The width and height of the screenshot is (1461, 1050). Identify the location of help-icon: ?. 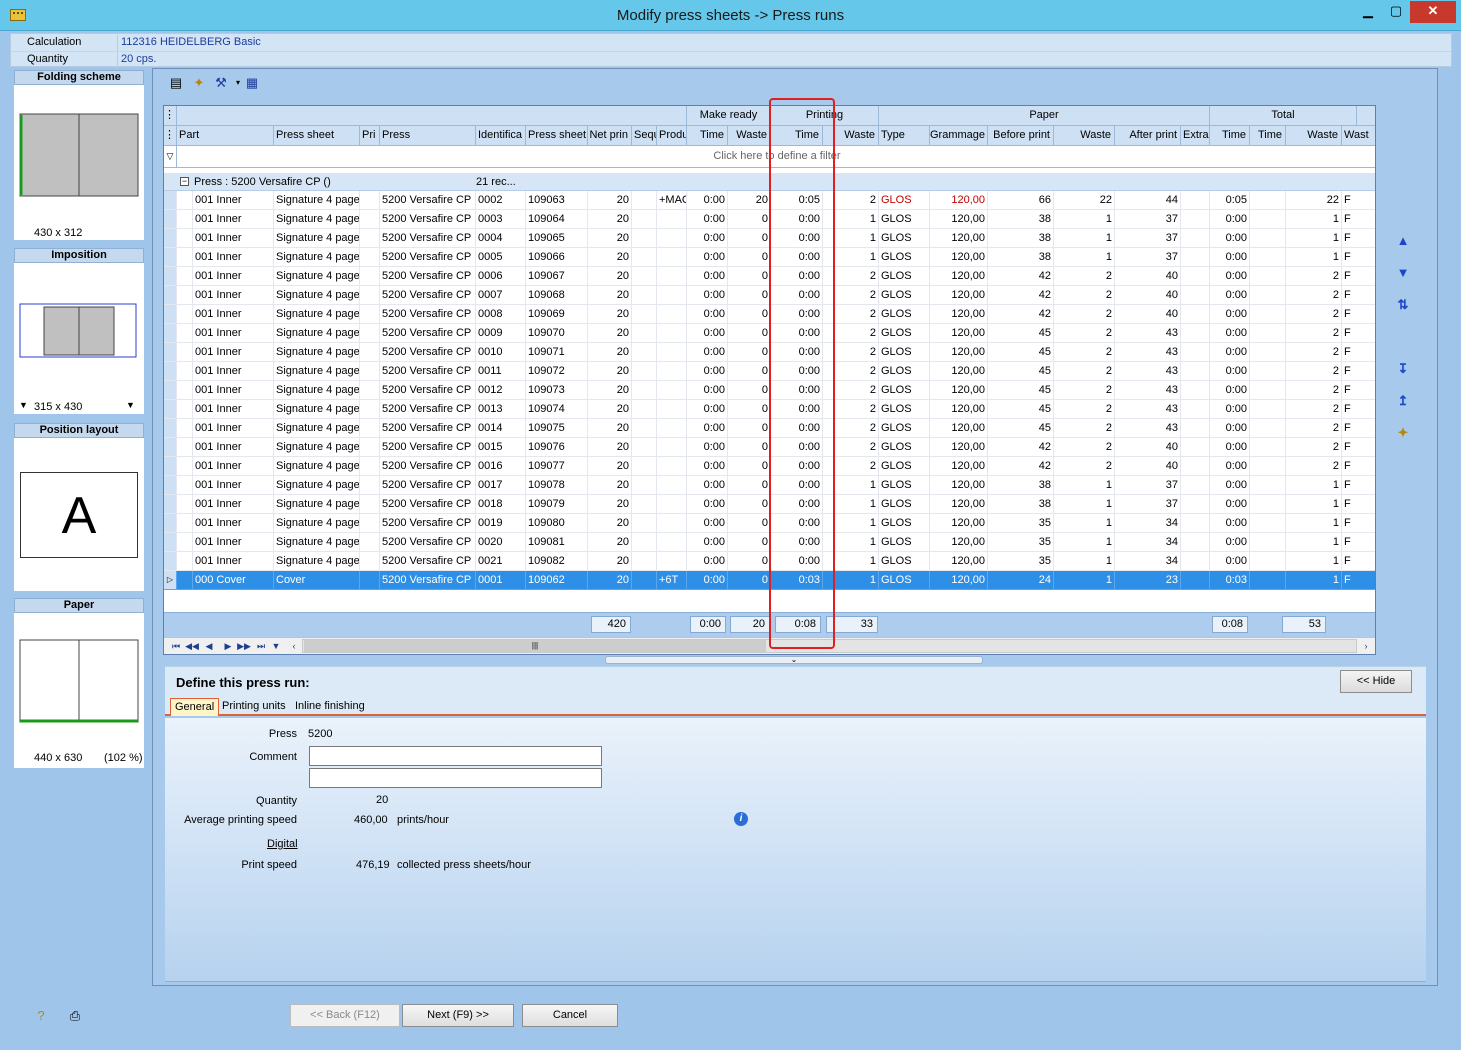
(41, 1016).